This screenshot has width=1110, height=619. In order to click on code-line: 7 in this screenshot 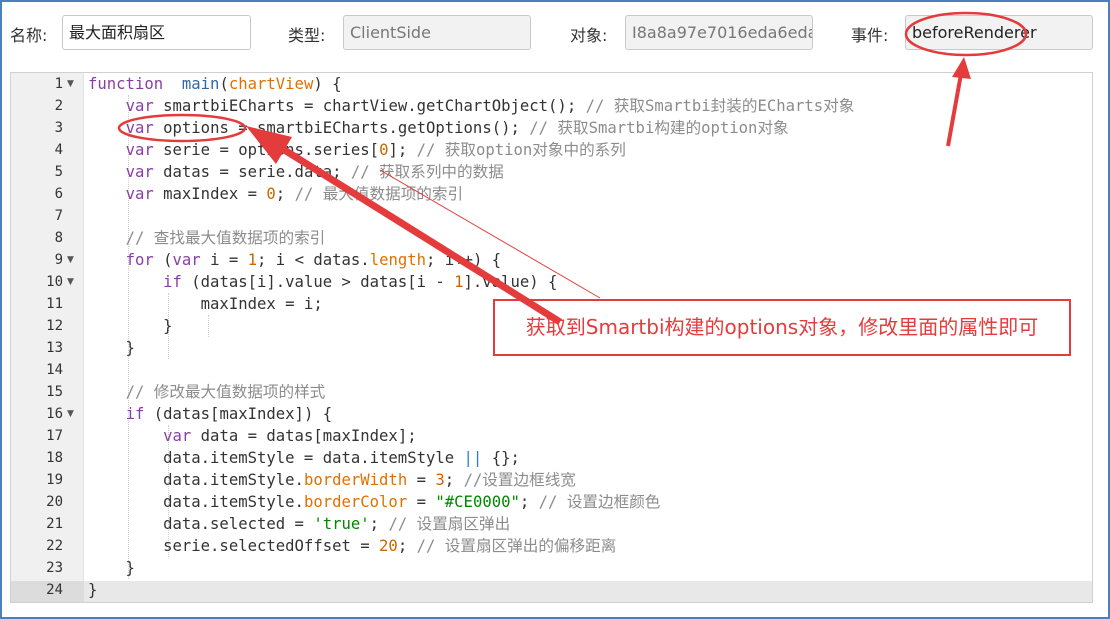, I will do `click(551, 216)`.